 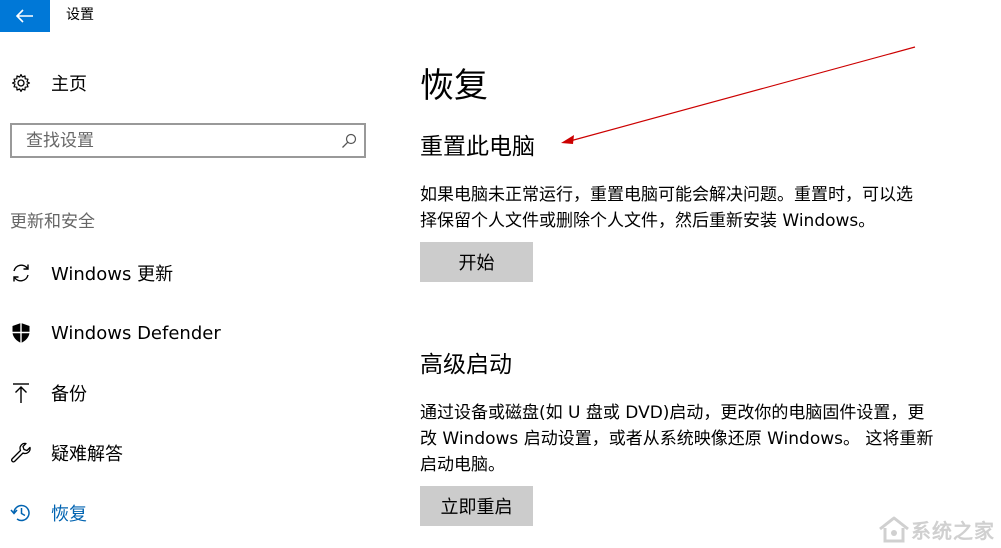 What do you see at coordinates (349, 141) in the screenshot?
I see `search-icon` at bounding box center [349, 141].